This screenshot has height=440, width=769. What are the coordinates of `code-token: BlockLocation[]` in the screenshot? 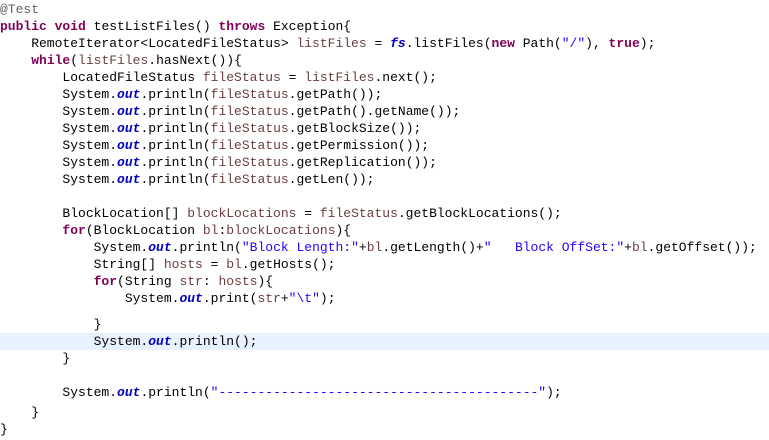 It's located at (94, 213).